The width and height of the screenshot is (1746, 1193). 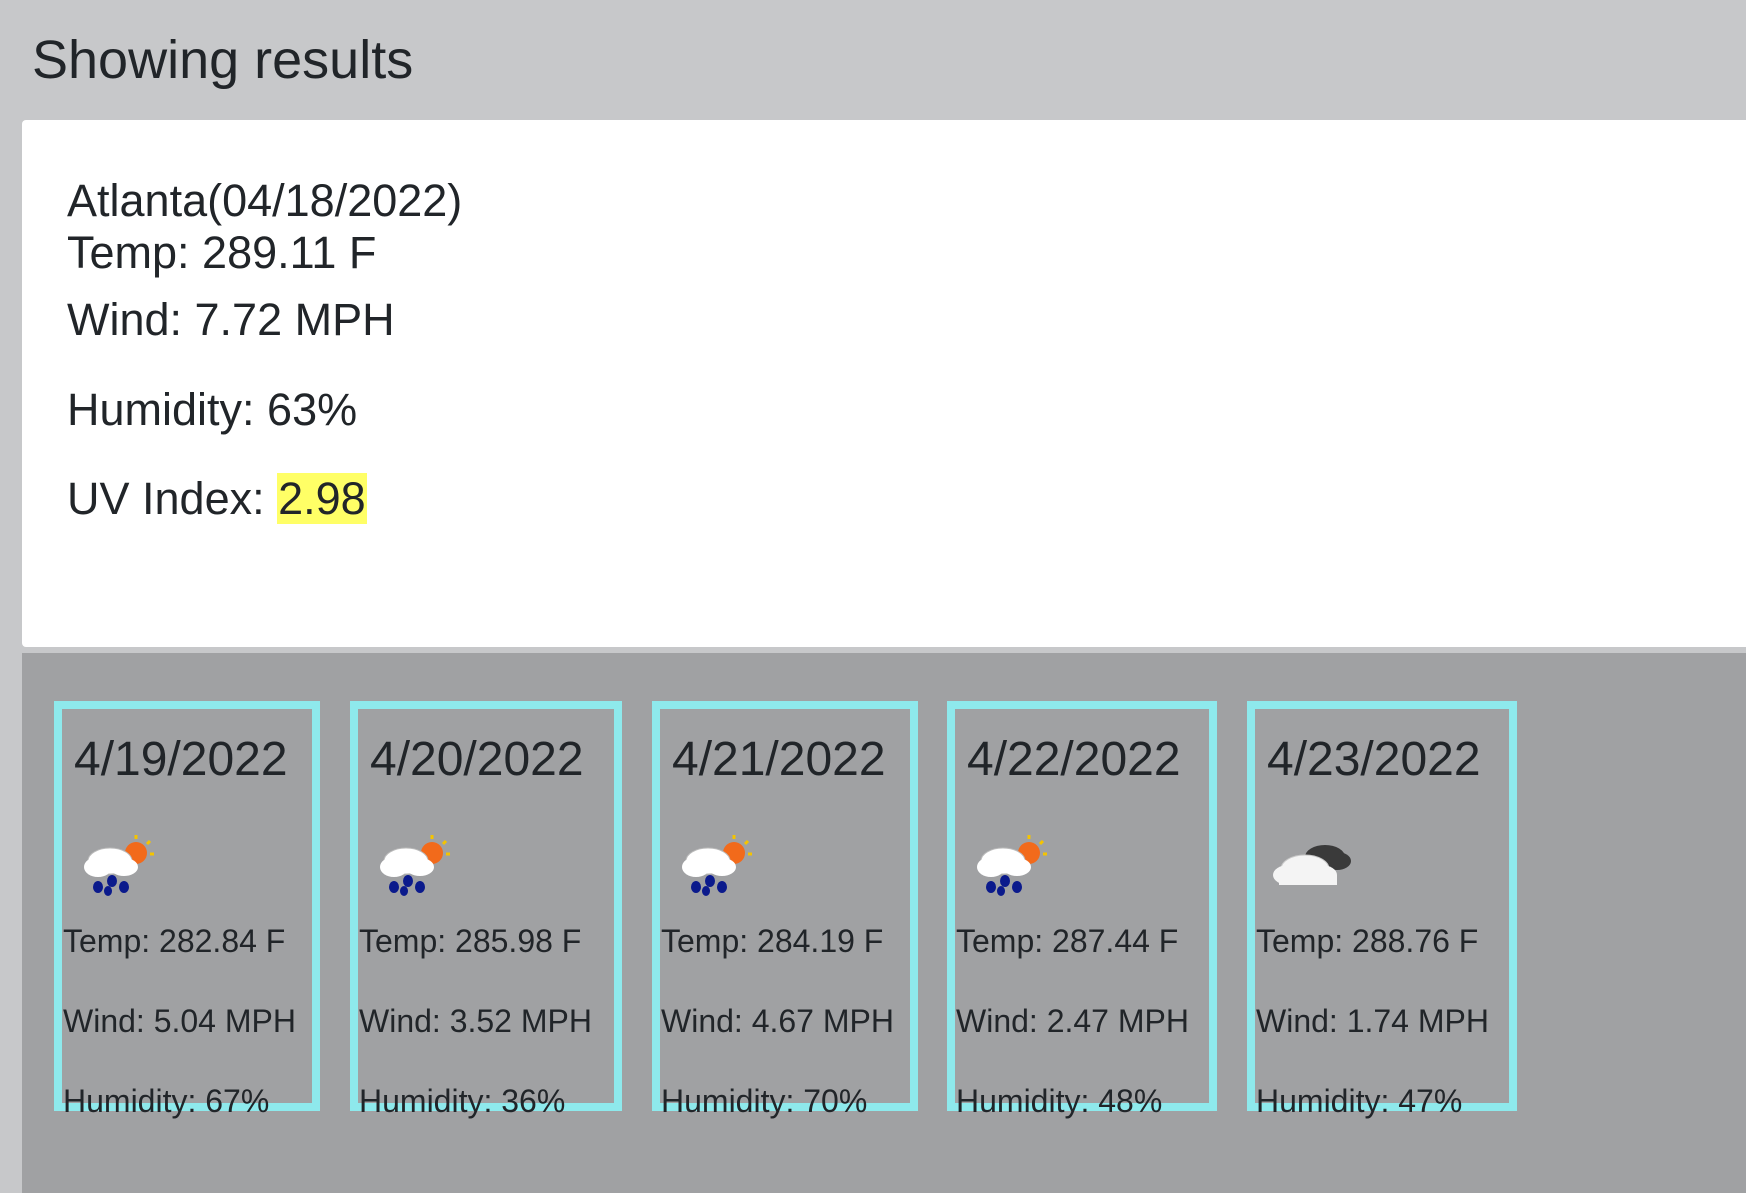 I want to click on current-uv-index: UV Index: 2.98, so click(x=217, y=499).